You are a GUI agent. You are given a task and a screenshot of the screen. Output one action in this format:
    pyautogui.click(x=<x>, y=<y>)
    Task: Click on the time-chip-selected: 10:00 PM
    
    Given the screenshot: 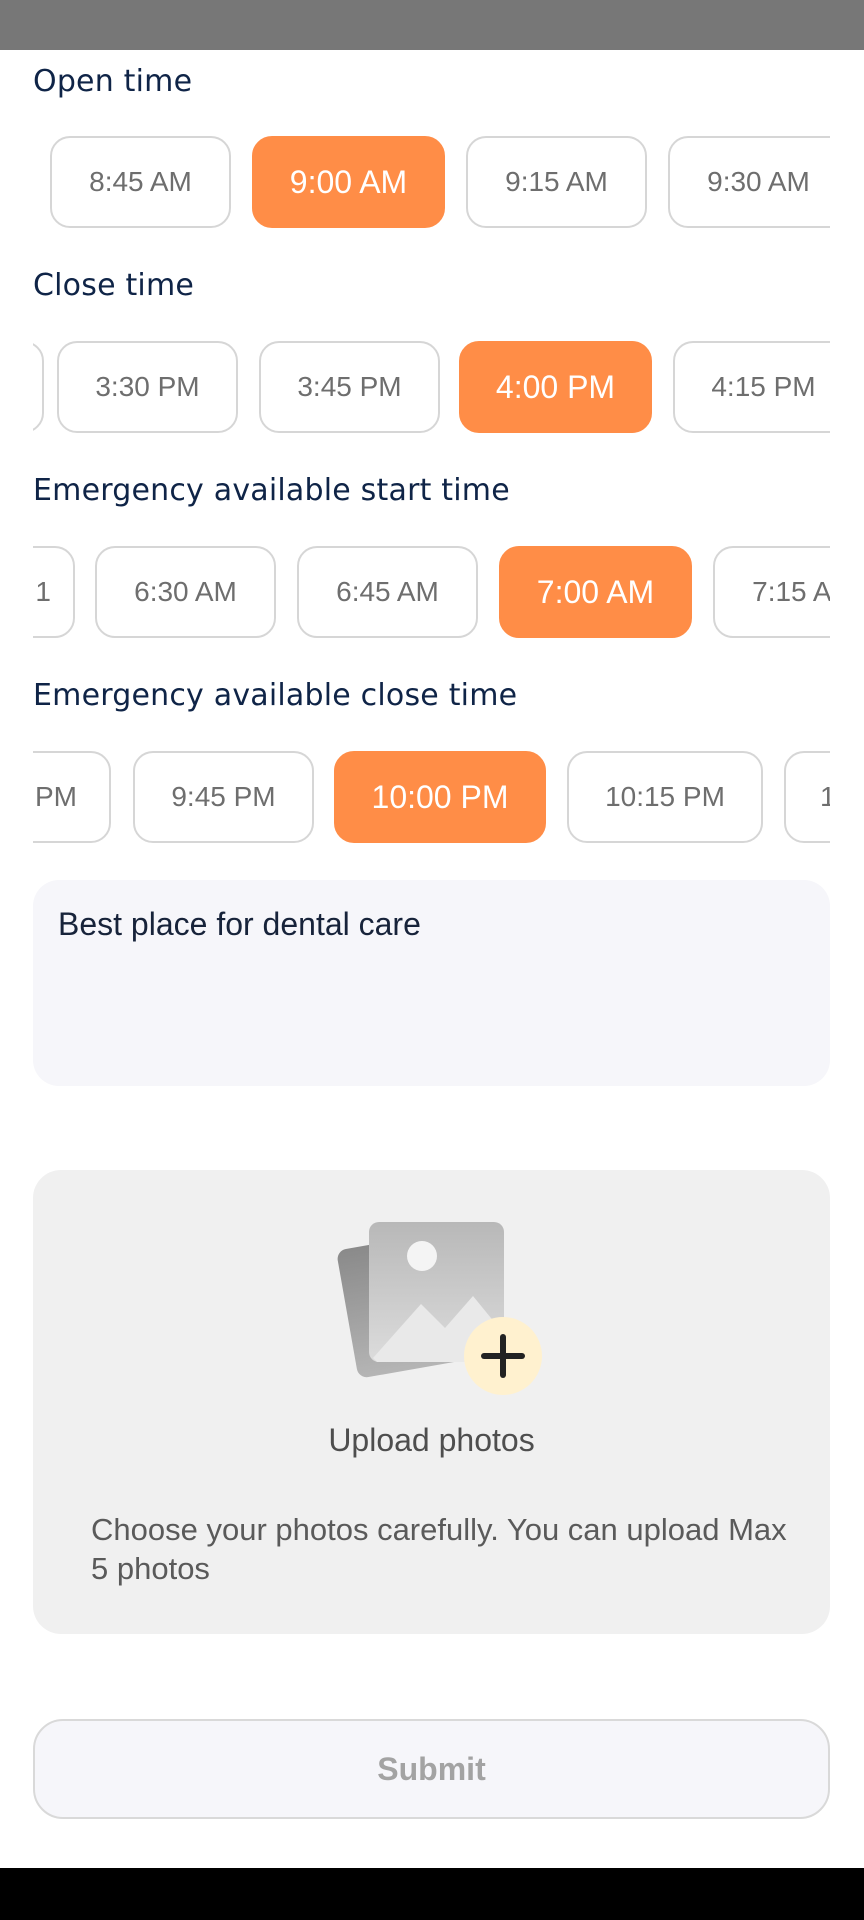 What is the action you would take?
    pyautogui.click(x=440, y=797)
    